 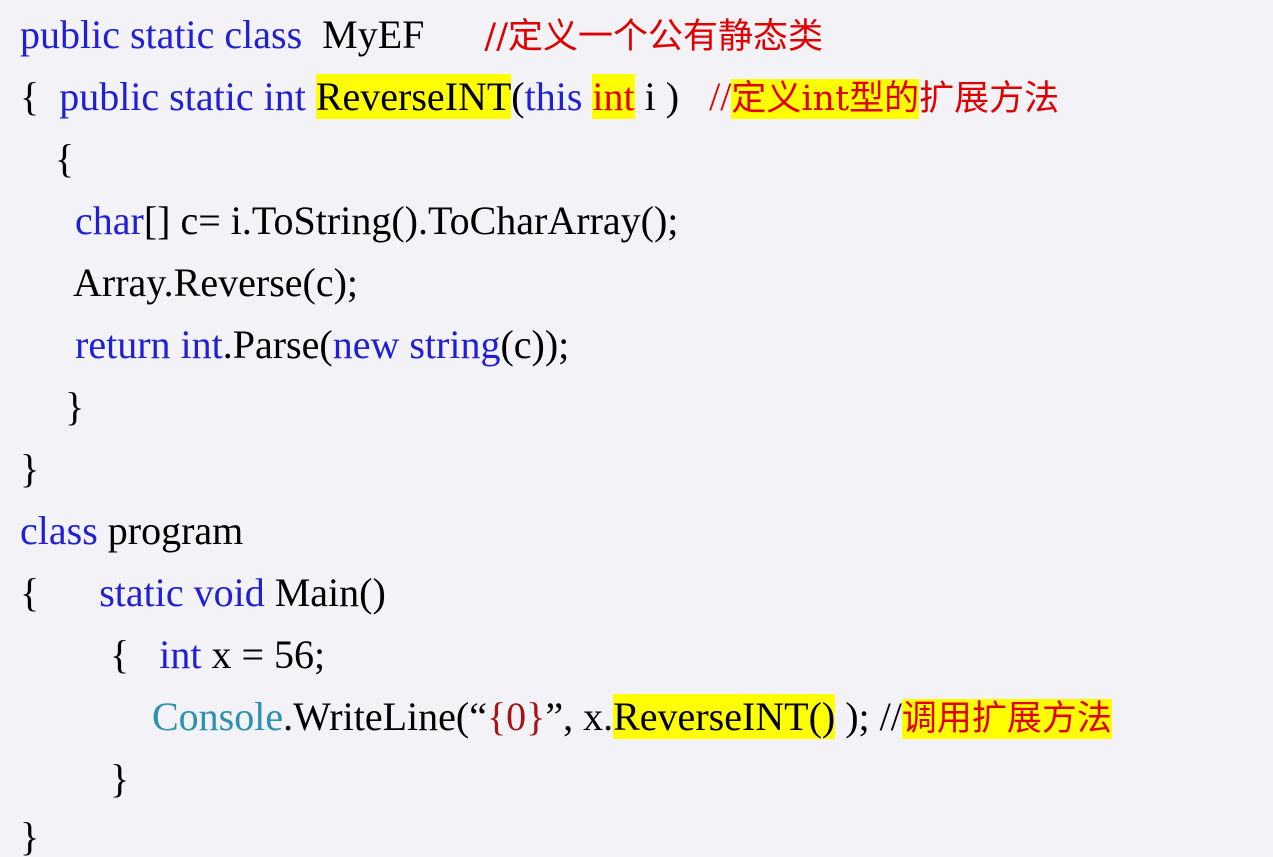 I want to click on keyword-static-void: static void, so click(x=182, y=592).